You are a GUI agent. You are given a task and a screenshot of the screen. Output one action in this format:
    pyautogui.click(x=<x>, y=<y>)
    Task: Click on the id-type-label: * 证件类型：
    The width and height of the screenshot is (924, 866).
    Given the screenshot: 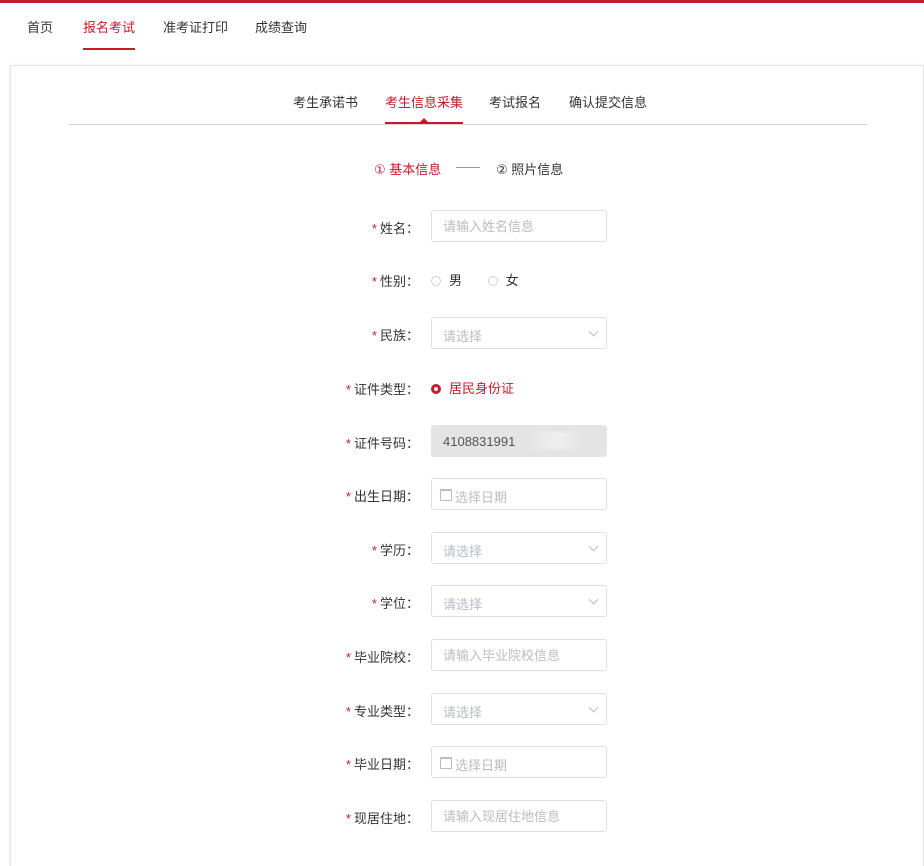 What is the action you would take?
    pyautogui.click(x=382, y=389)
    